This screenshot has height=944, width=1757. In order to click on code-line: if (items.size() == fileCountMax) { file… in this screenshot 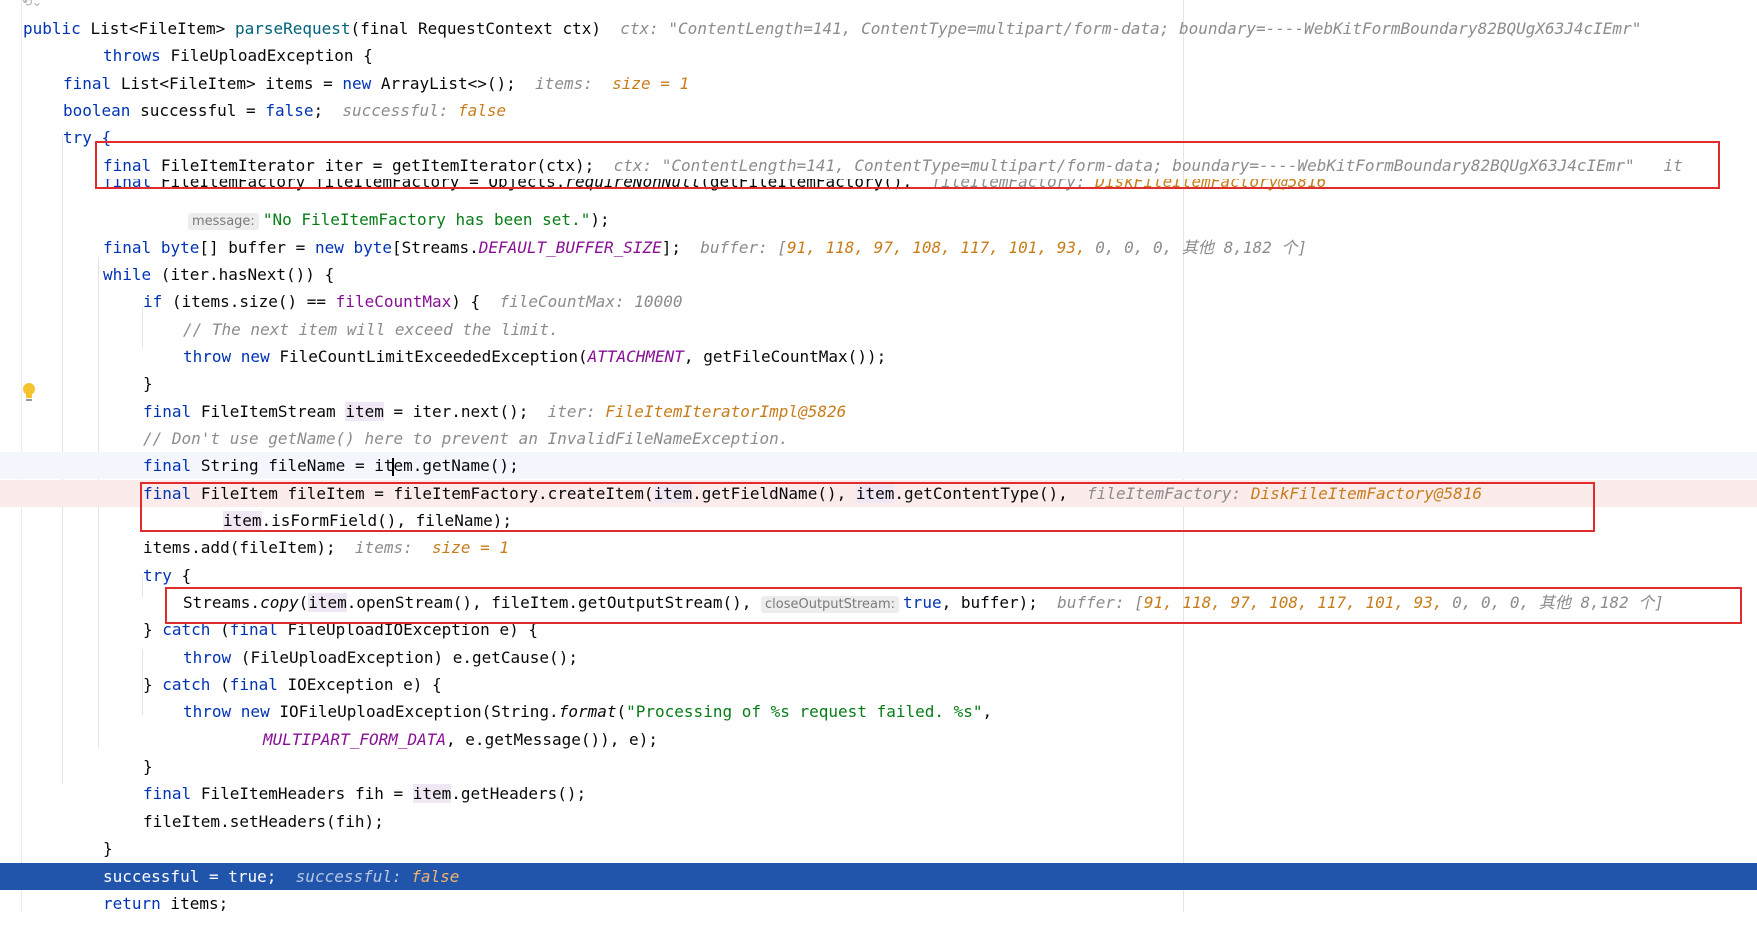, I will do `click(878, 301)`.